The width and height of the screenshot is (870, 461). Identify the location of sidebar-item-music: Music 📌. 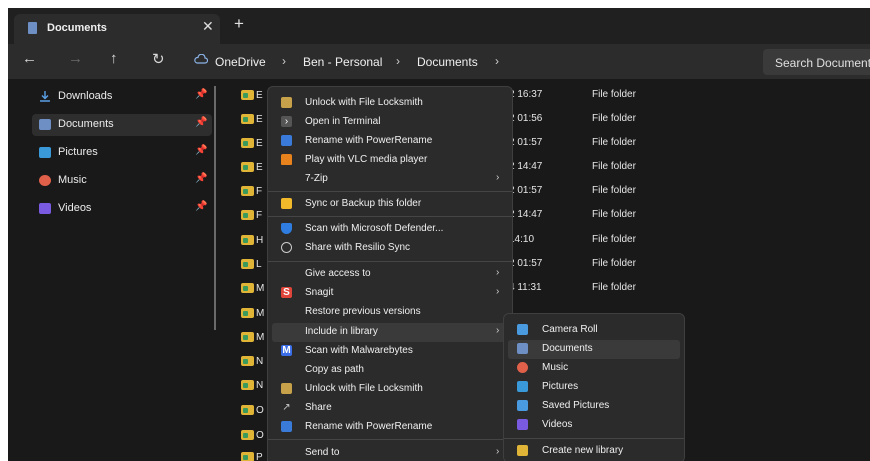
(122, 181).